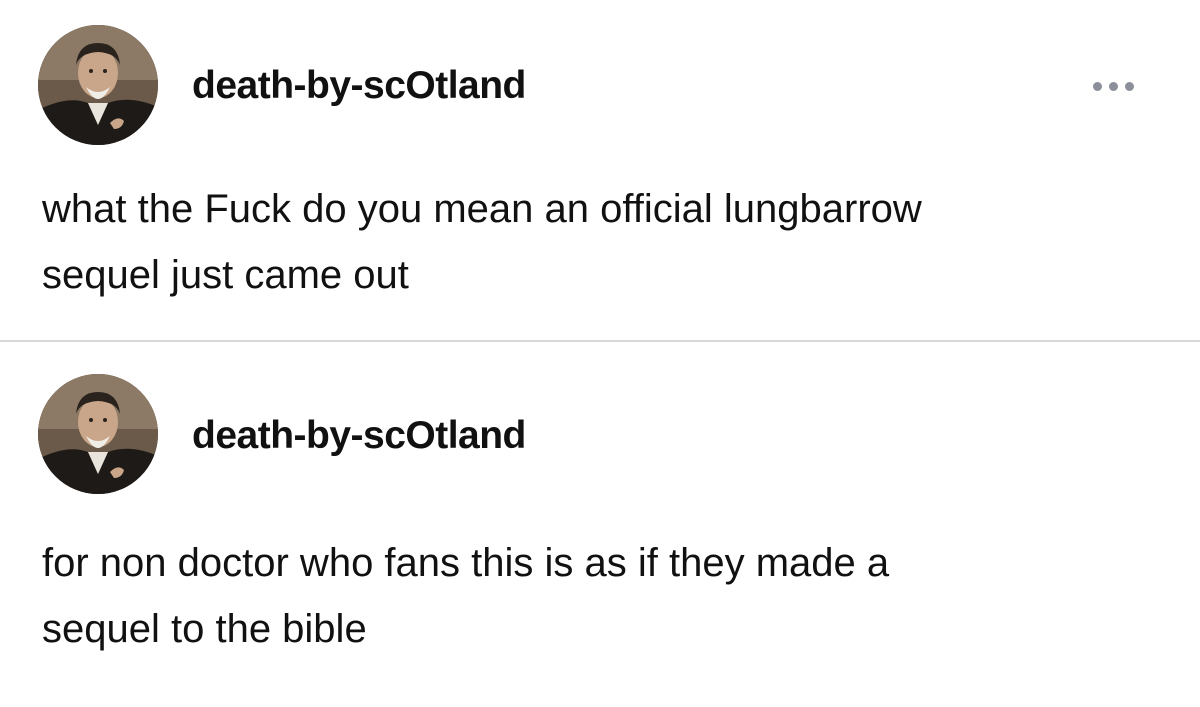 This screenshot has width=1200, height=707. I want to click on more-options-button, so click(1113, 86).